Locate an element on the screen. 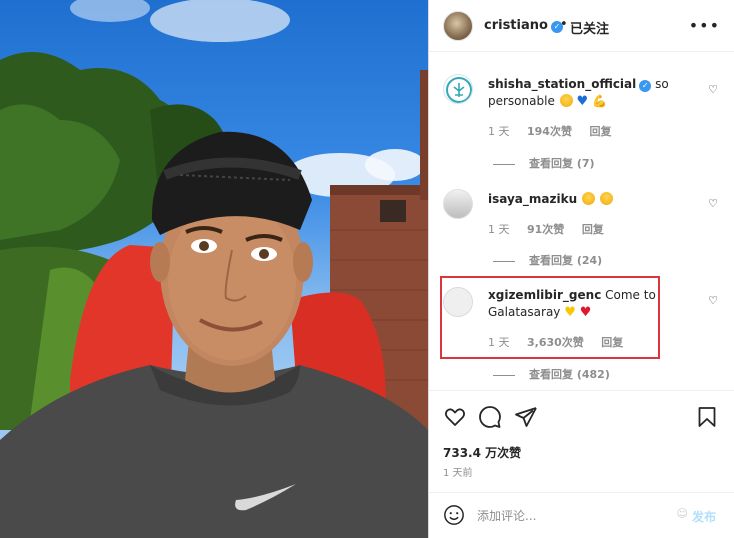  comment-text: isaya_maziku is located at coordinates (590, 199).